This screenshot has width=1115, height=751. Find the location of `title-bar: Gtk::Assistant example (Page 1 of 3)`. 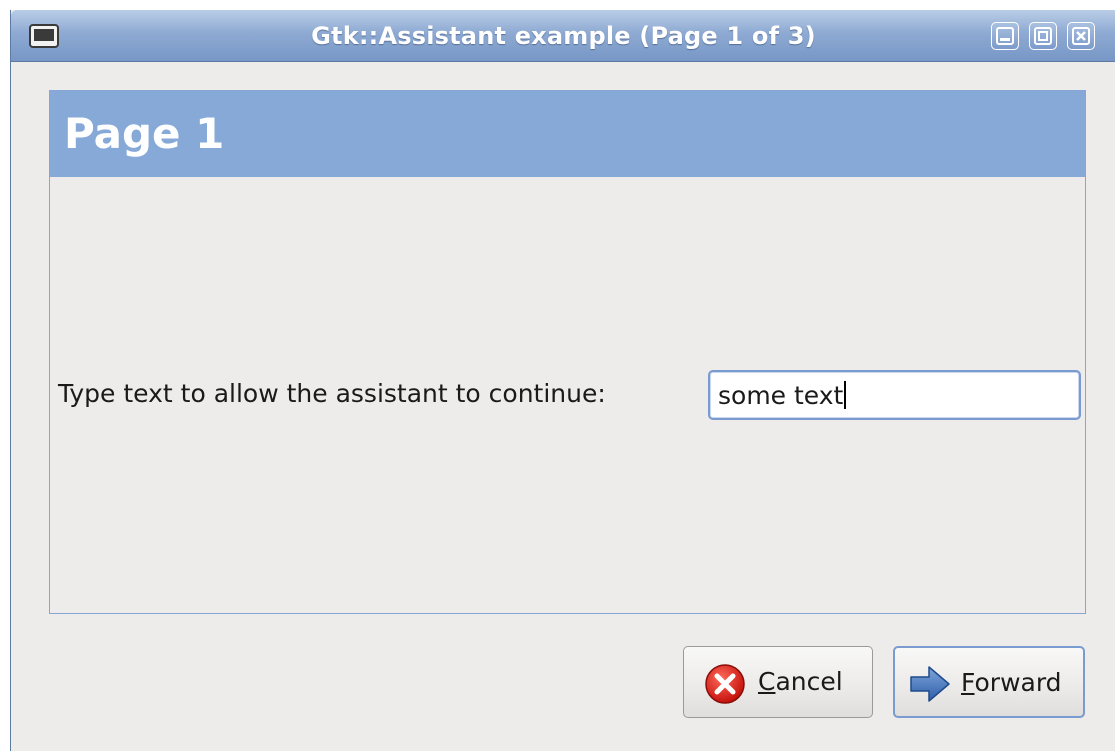

title-bar: Gtk::Assistant example (Page 1 of 3) is located at coordinates (563, 36).